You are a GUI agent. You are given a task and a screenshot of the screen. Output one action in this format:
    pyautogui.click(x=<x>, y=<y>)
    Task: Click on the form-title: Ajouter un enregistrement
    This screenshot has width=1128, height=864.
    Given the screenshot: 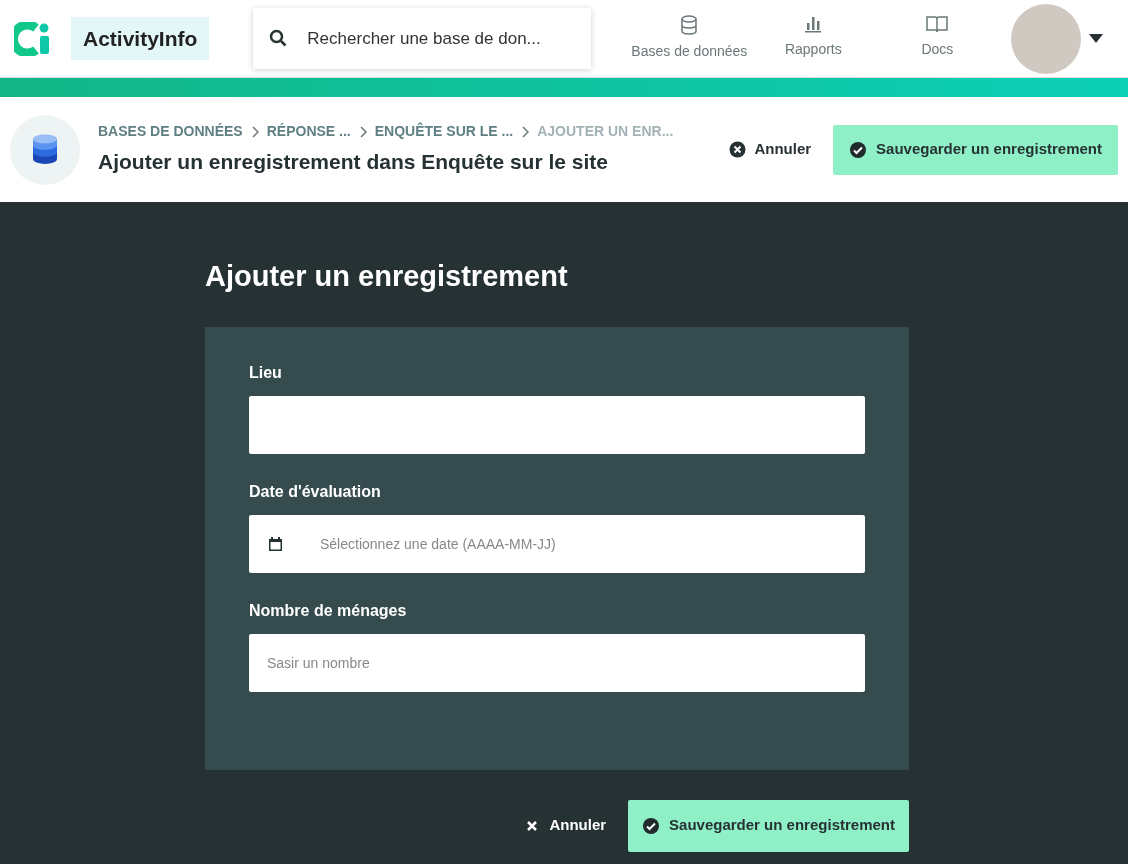 What is the action you would take?
    pyautogui.click(x=387, y=276)
    